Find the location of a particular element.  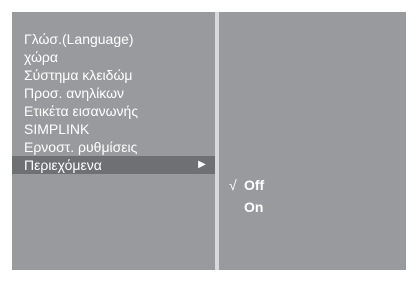

right-triangle-icon: ▶ is located at coordinates (202, 164).